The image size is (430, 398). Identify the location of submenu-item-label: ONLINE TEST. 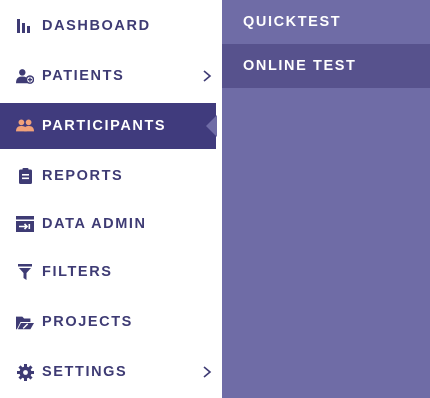
(300, 66).